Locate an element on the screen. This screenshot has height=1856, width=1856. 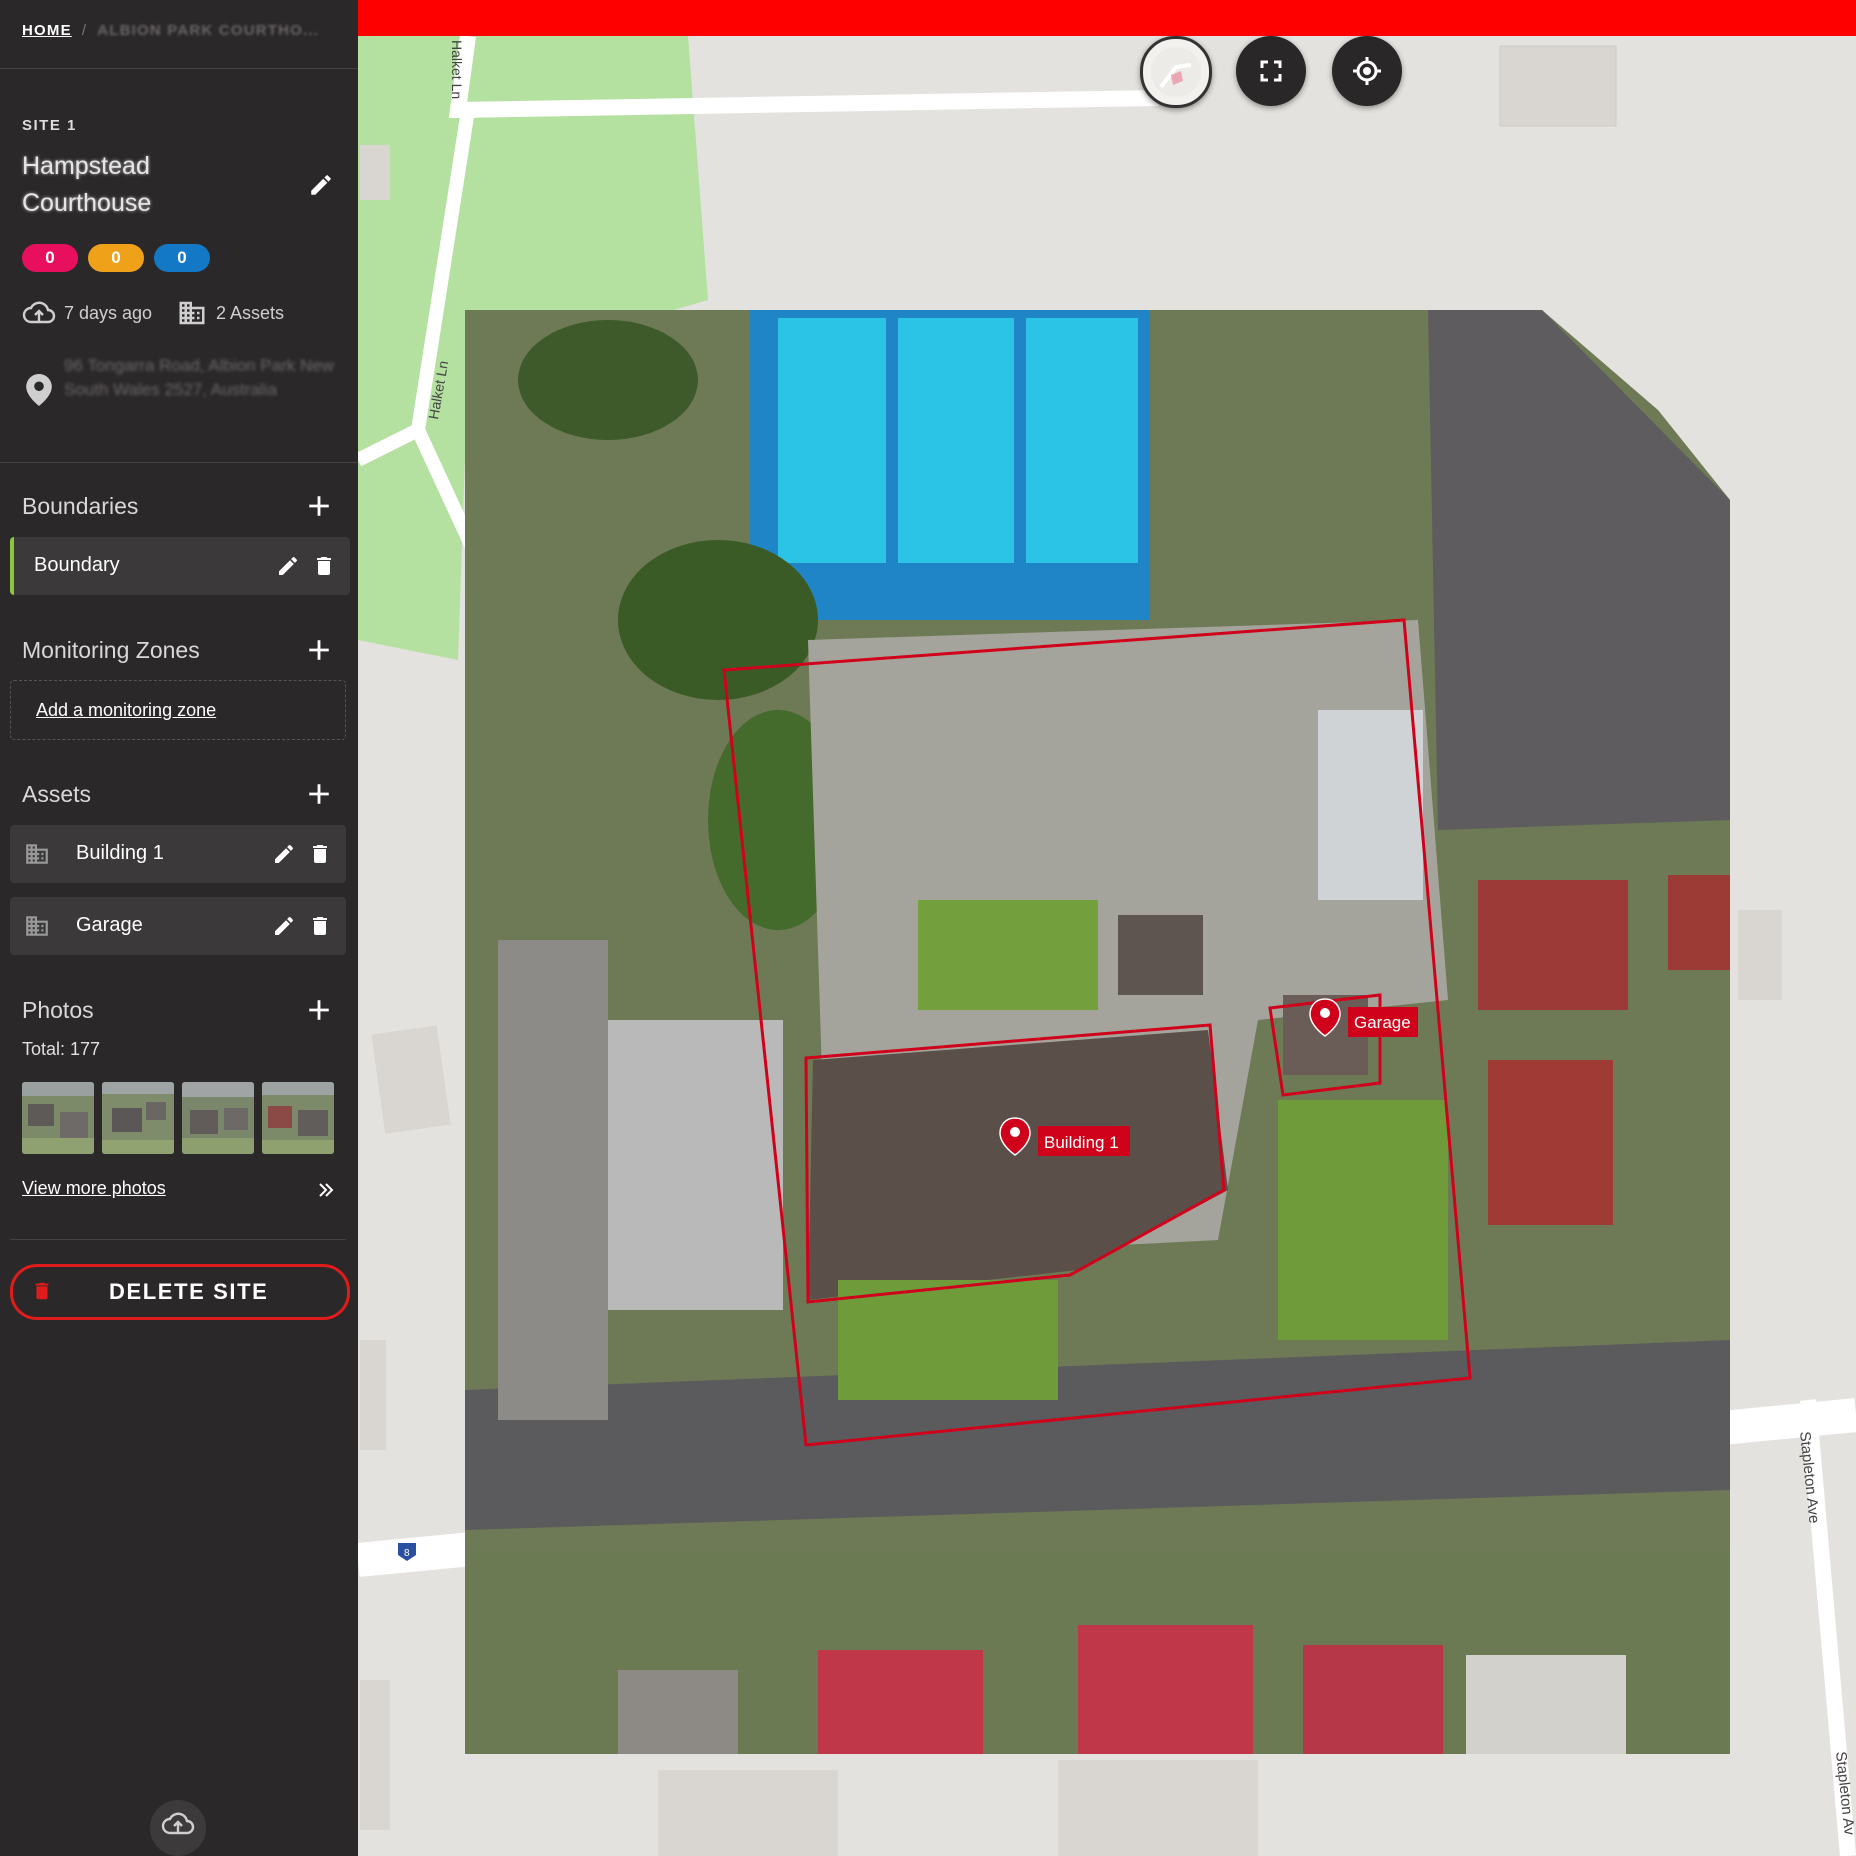
status-badge-critical: 0 is located at coordinates (50, 258).